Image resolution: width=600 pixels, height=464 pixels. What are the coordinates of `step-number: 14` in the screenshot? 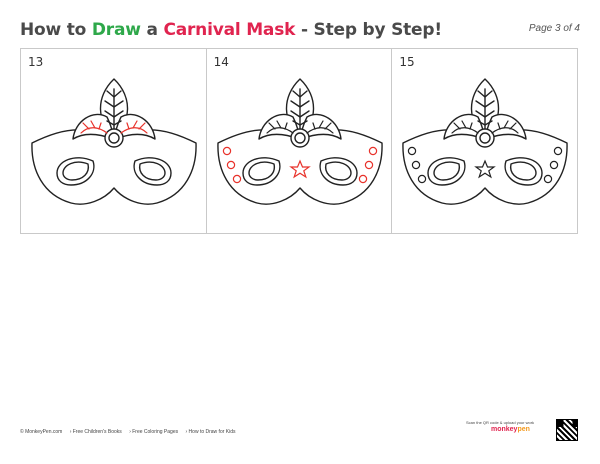 It's located at (221, 62).